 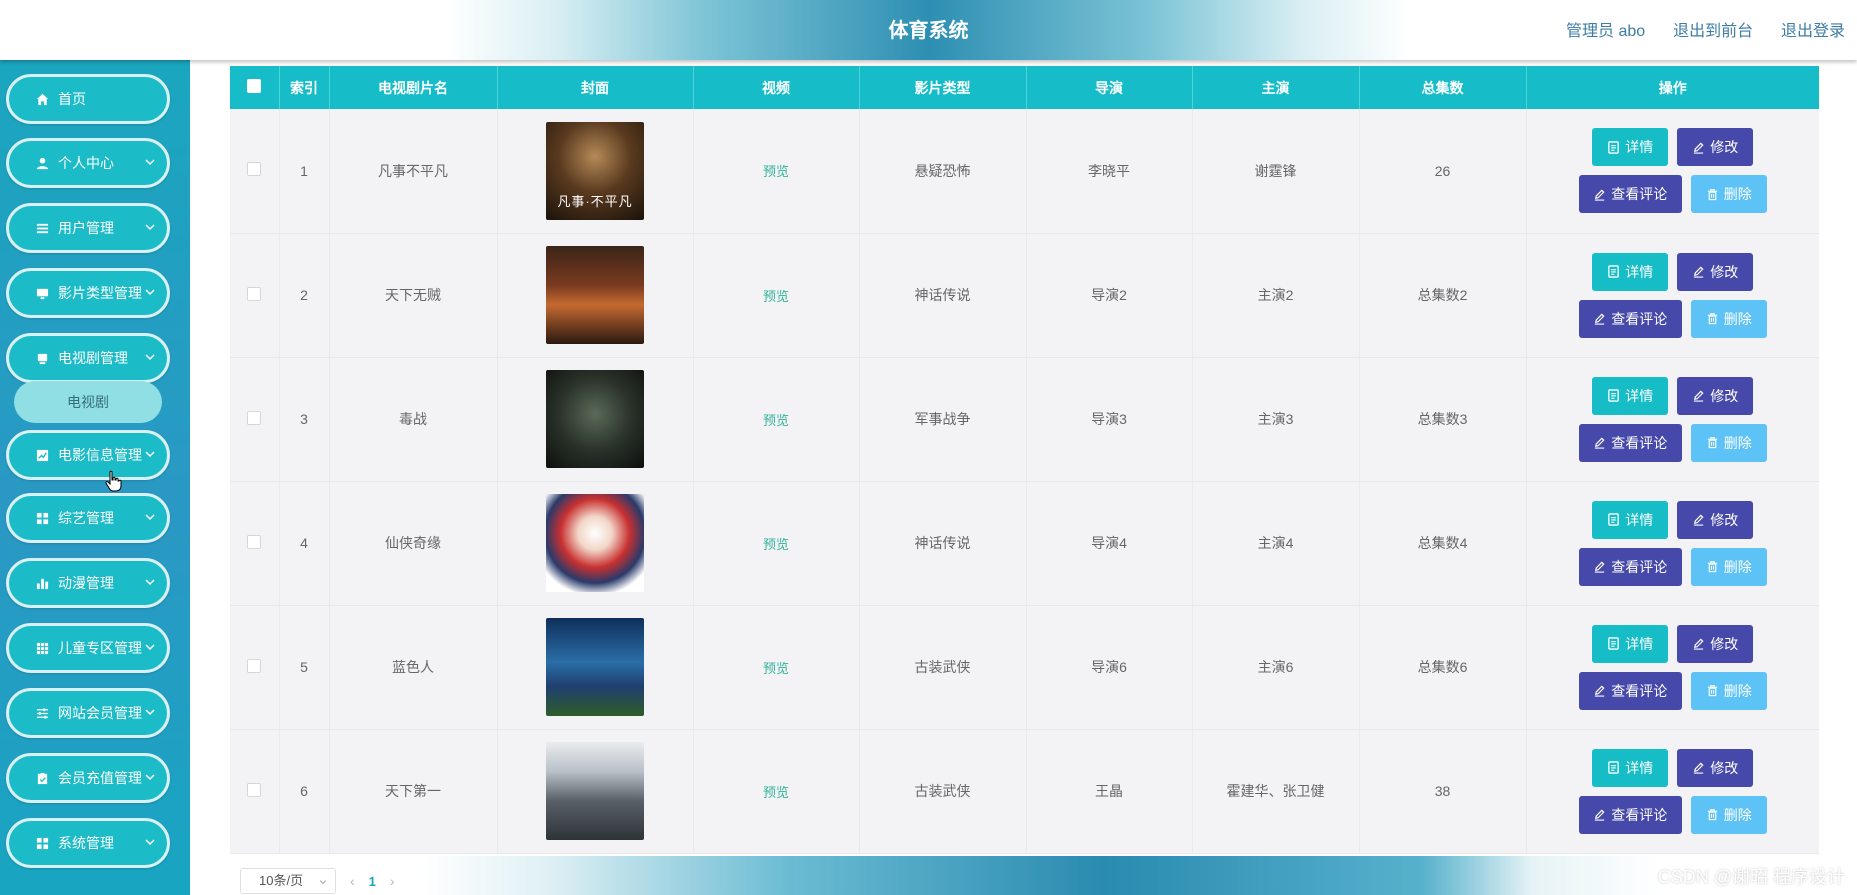 What do you see at coordinates (943, 419) in the screenshot?
I see `genre-cell: 军事战争` at bounding box center [943, 419].